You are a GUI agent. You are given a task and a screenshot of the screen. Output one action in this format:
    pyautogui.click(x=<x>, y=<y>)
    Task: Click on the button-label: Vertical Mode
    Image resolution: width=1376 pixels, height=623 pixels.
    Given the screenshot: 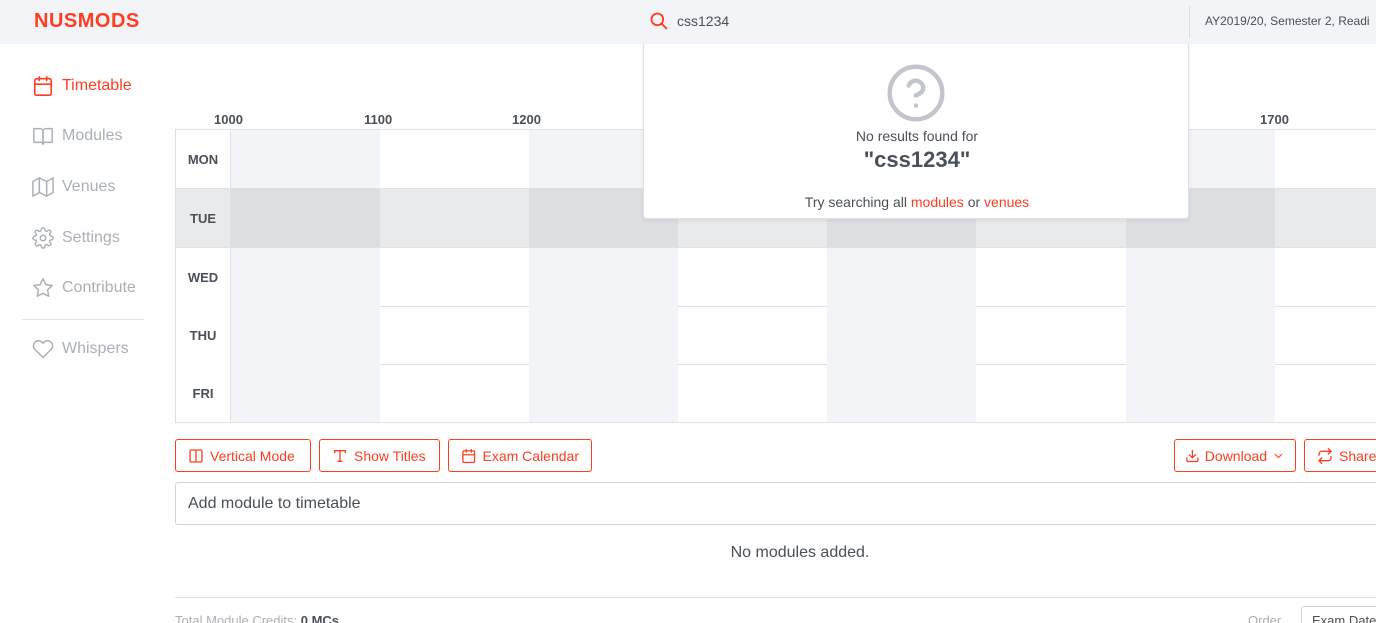 What is the action you would take?
    pyautogui.click(x=252, y=455)
    